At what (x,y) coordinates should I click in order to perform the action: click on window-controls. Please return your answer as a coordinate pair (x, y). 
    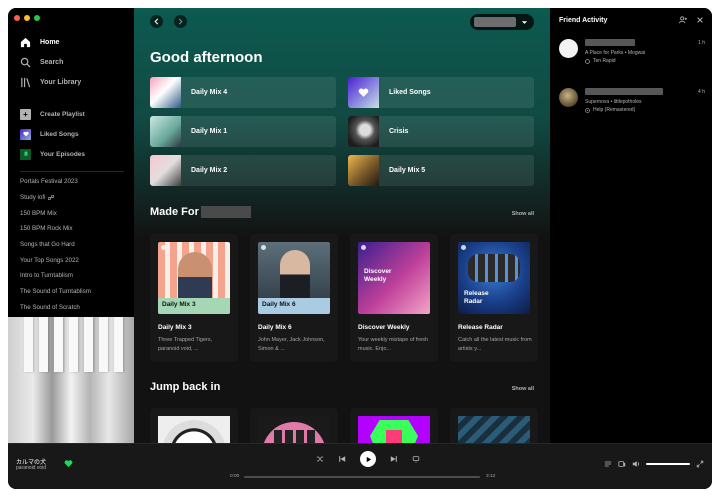
    Looking at the image, I should click on (27, 18).